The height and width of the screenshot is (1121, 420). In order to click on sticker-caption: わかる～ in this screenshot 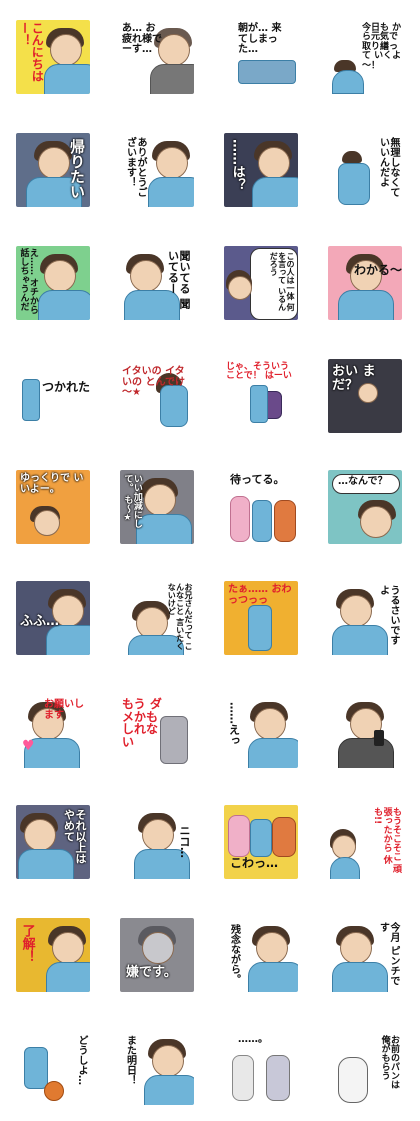, I will do `click(378, 270)`.